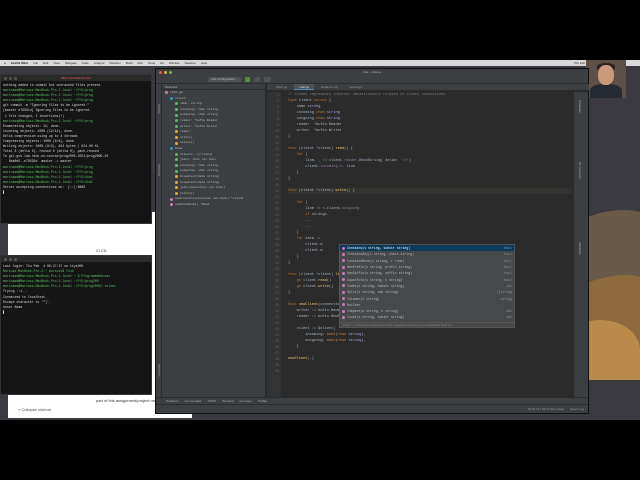  I want to click on right-tool-strip: Database Go Structure Validation, so click(581, 244).